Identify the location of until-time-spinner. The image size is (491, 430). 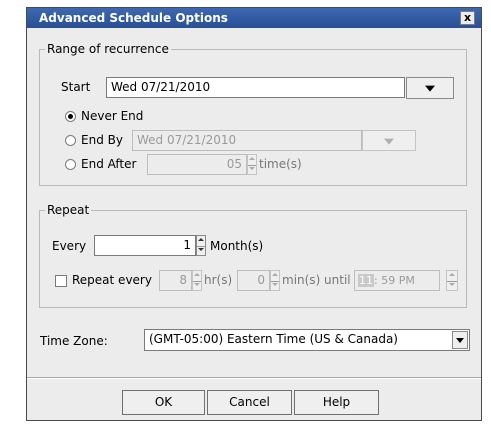
(452, 280).